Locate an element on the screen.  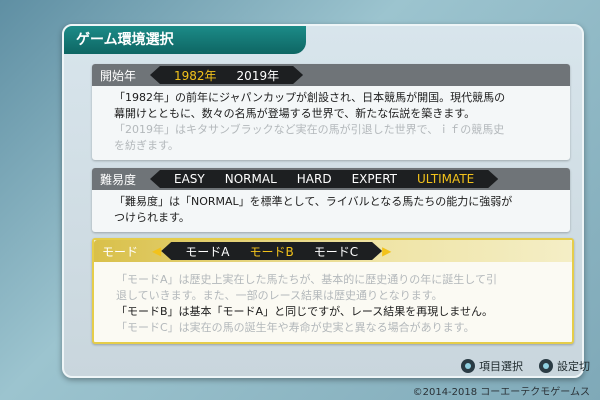
difficulty-label: 難易度 is located at coordinates (118, 179).